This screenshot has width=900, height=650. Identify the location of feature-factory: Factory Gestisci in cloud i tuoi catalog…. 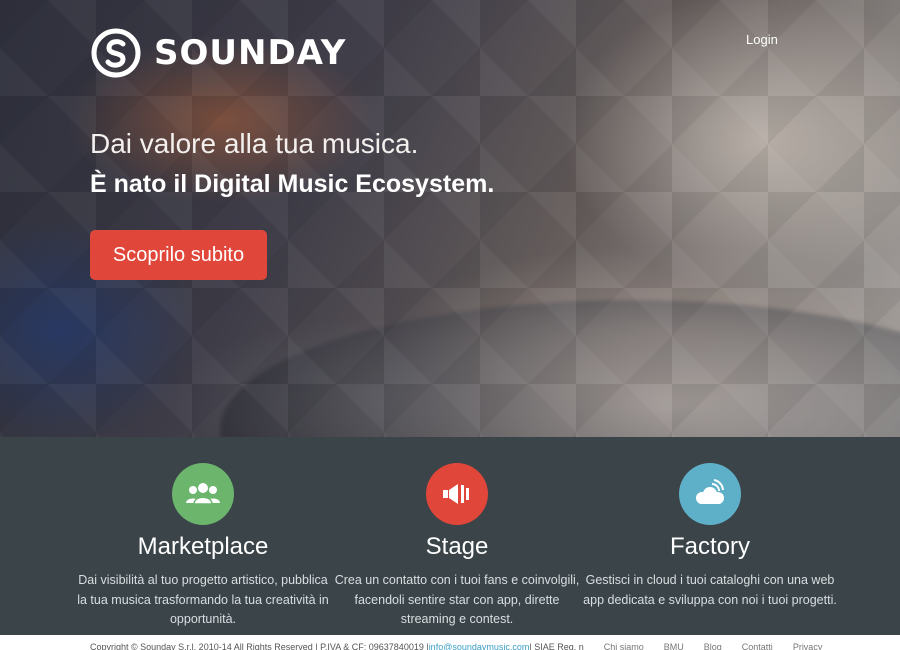
(710, 536).